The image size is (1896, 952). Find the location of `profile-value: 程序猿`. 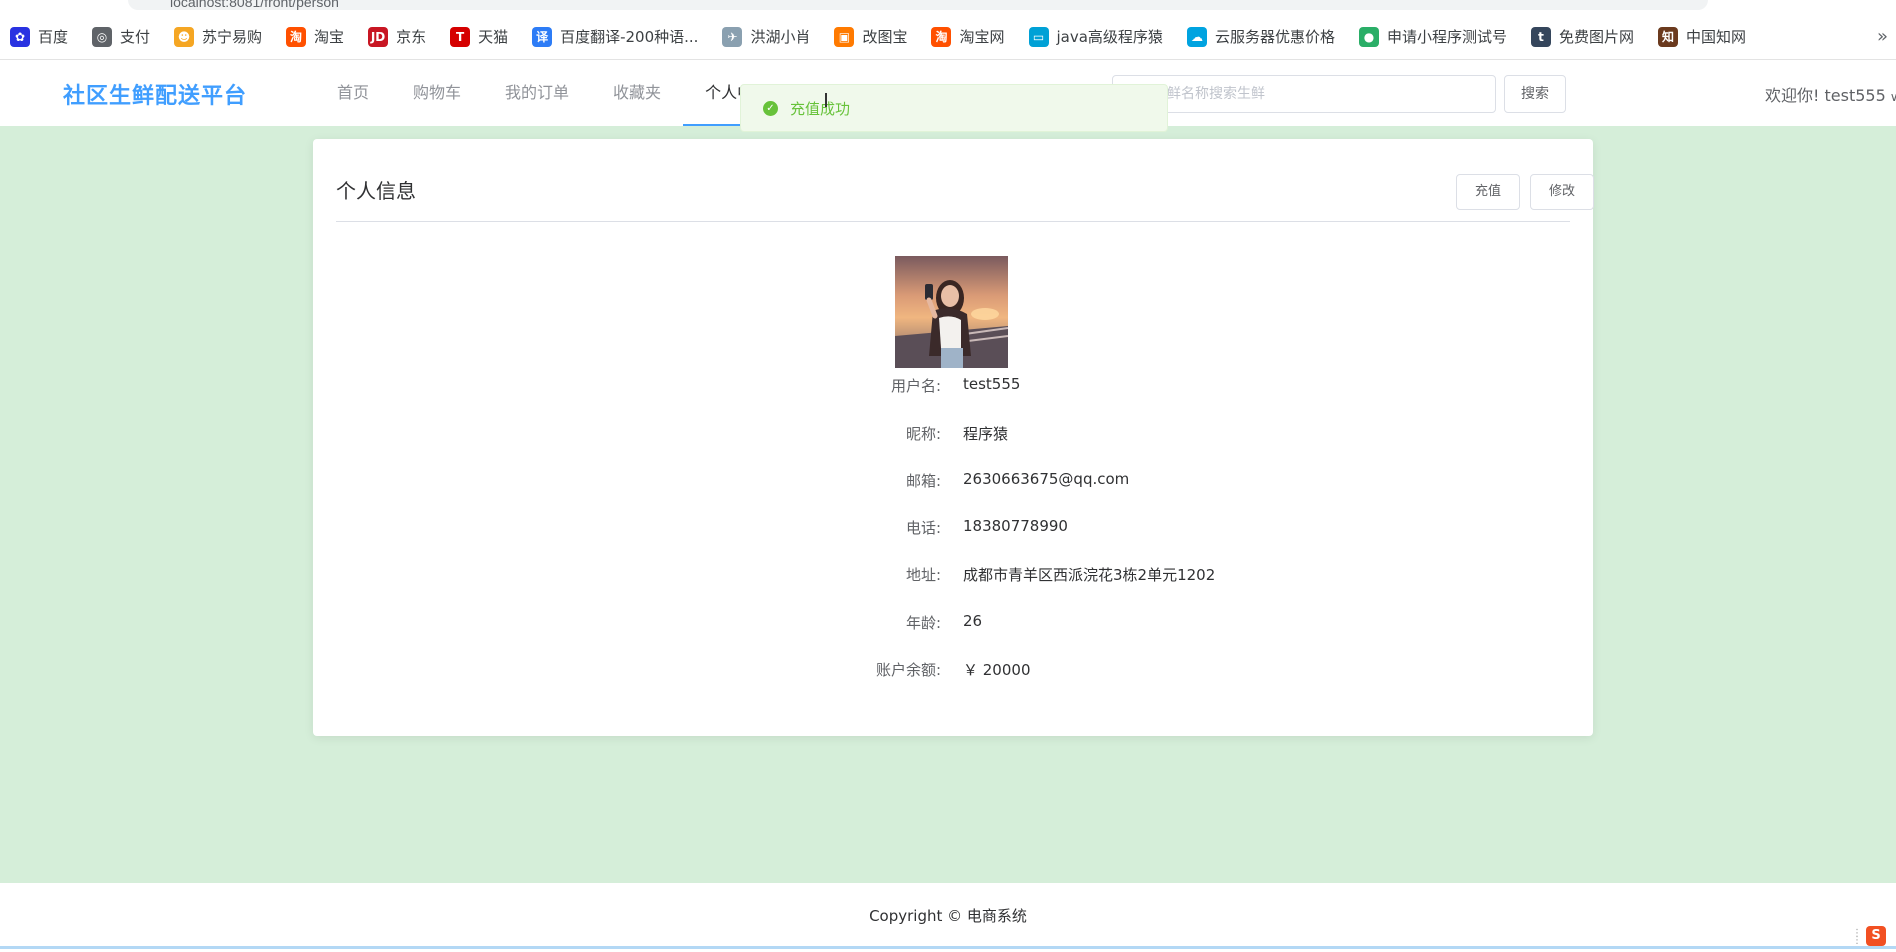

profile-value: 程序猿 is located at coordinates (986, 434).